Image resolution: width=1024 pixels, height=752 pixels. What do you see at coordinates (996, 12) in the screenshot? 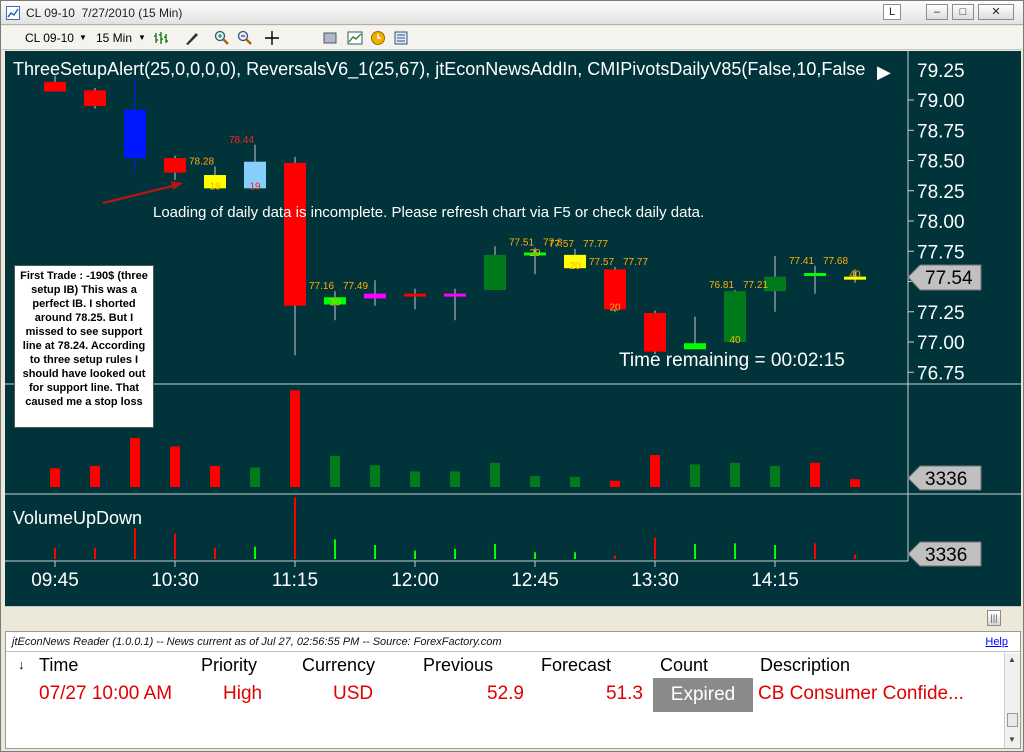
I see `close-button: ✕` at bounding box center [996, 12].